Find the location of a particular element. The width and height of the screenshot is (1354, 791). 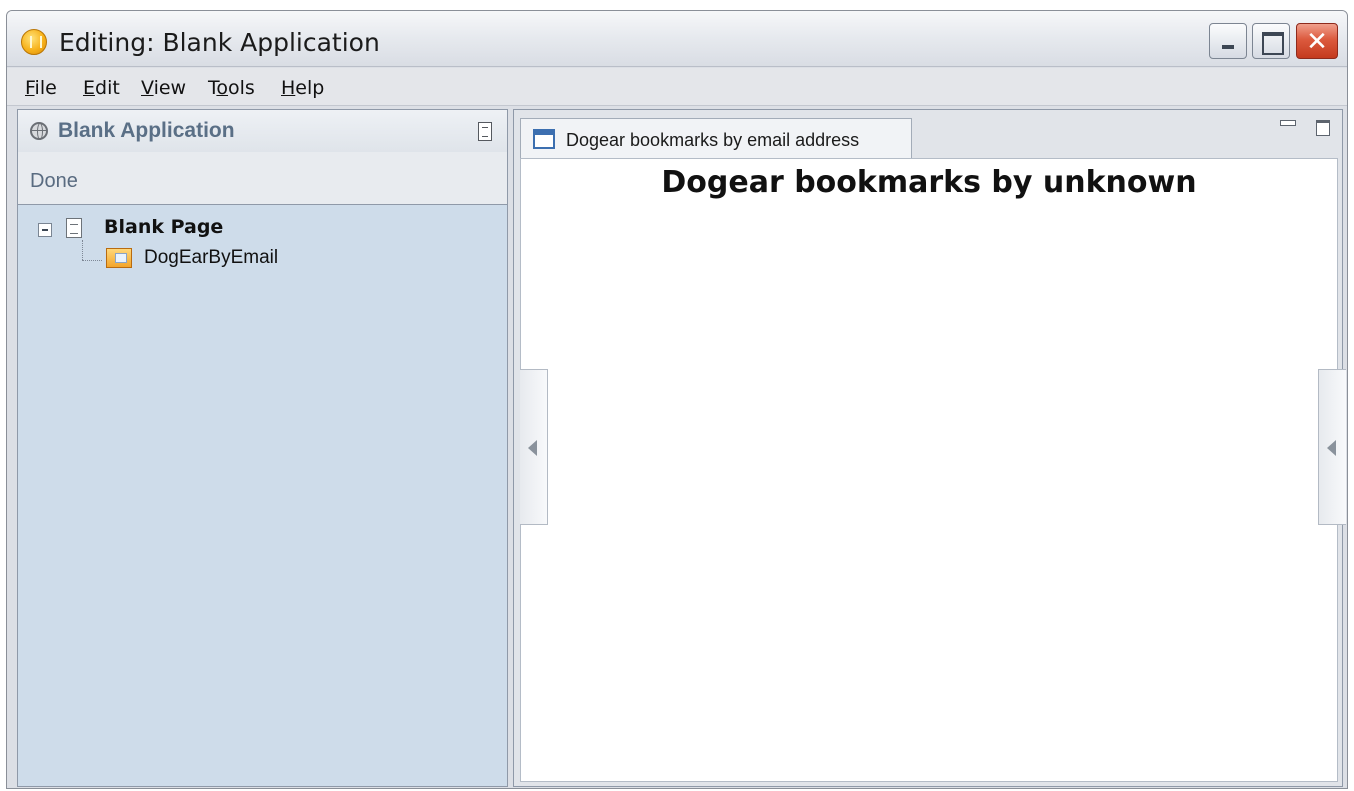

window-title: Editing: Blank Application is located at coordinates (219, 42).